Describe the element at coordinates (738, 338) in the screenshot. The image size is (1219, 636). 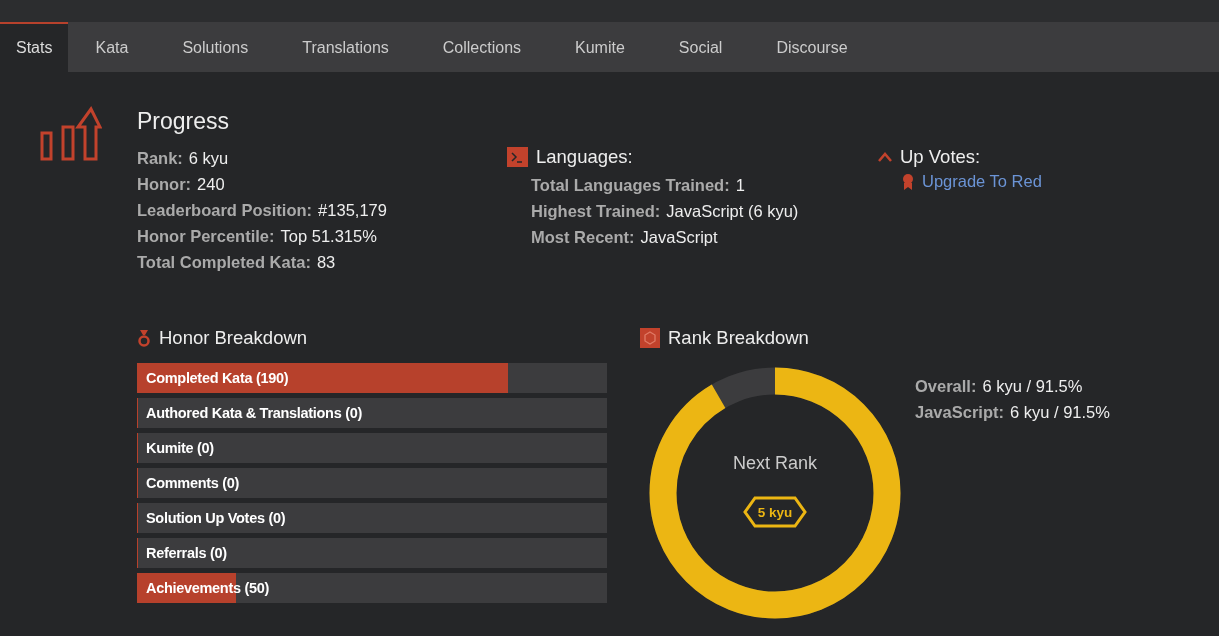
I see `rank-breakdown-title: Rank Breakdown` at that location.